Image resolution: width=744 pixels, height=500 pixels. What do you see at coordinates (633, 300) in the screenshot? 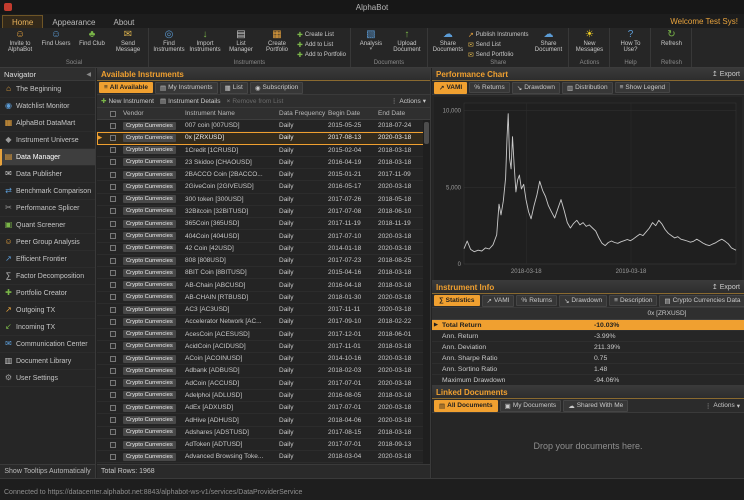
I see `tab-description: ≡ Description` at bounding box center [633, 300].